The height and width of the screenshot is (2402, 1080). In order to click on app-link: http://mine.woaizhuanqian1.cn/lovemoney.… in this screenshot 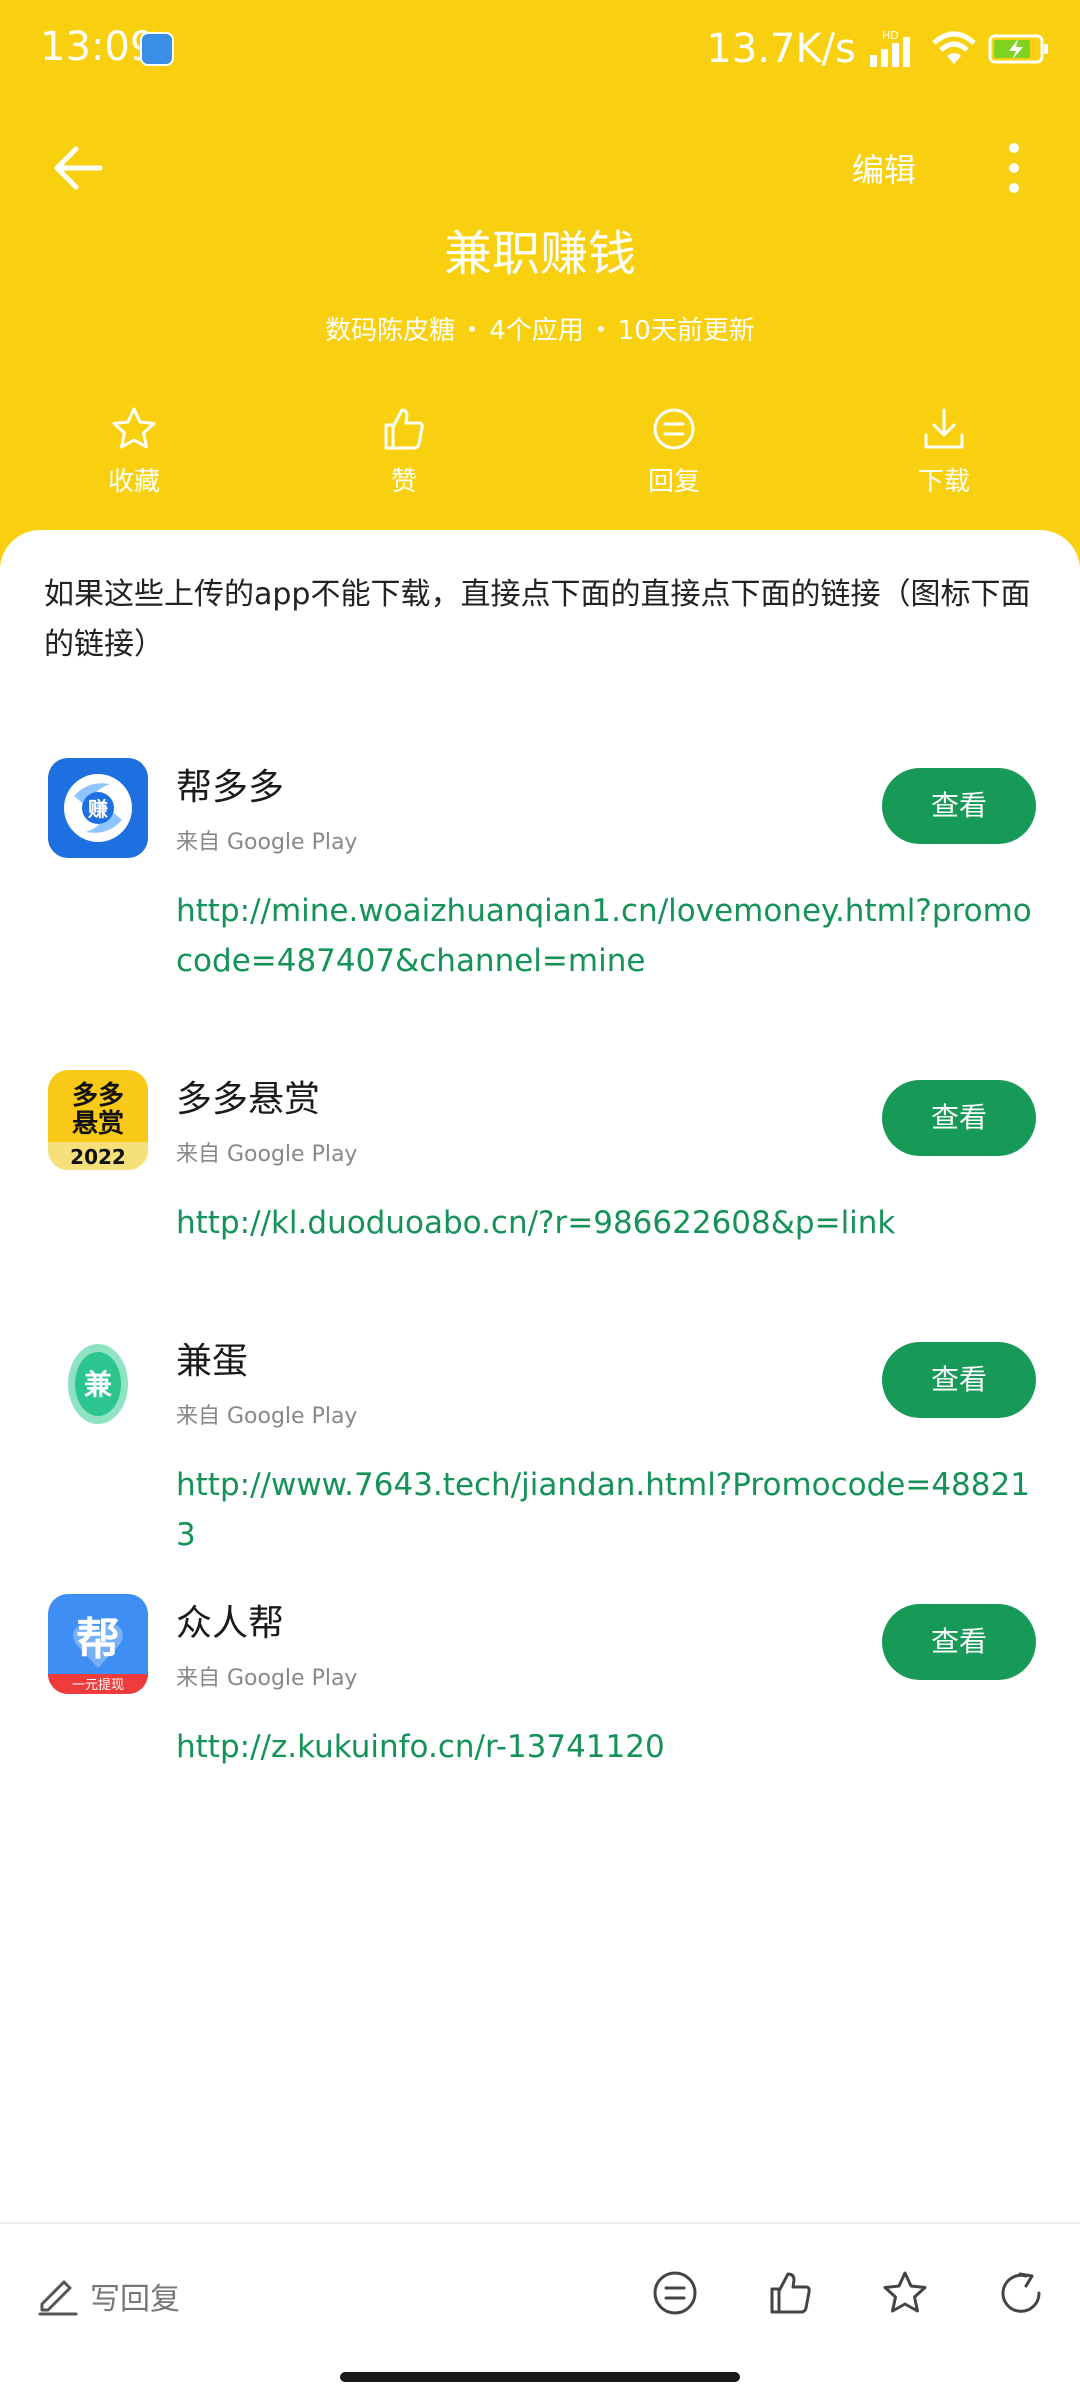, I will do `click(606, 936)`.